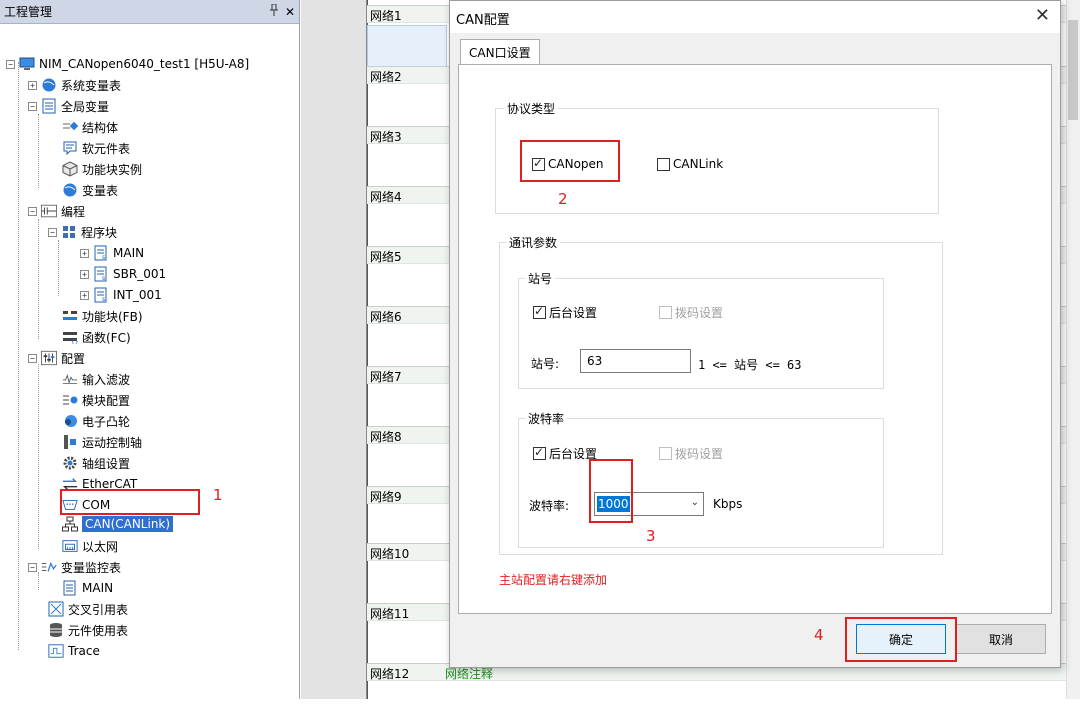  Describe the element at coordinates (290, 12) in the screenshot. I see `panel-close-icon: ✕` at that location.